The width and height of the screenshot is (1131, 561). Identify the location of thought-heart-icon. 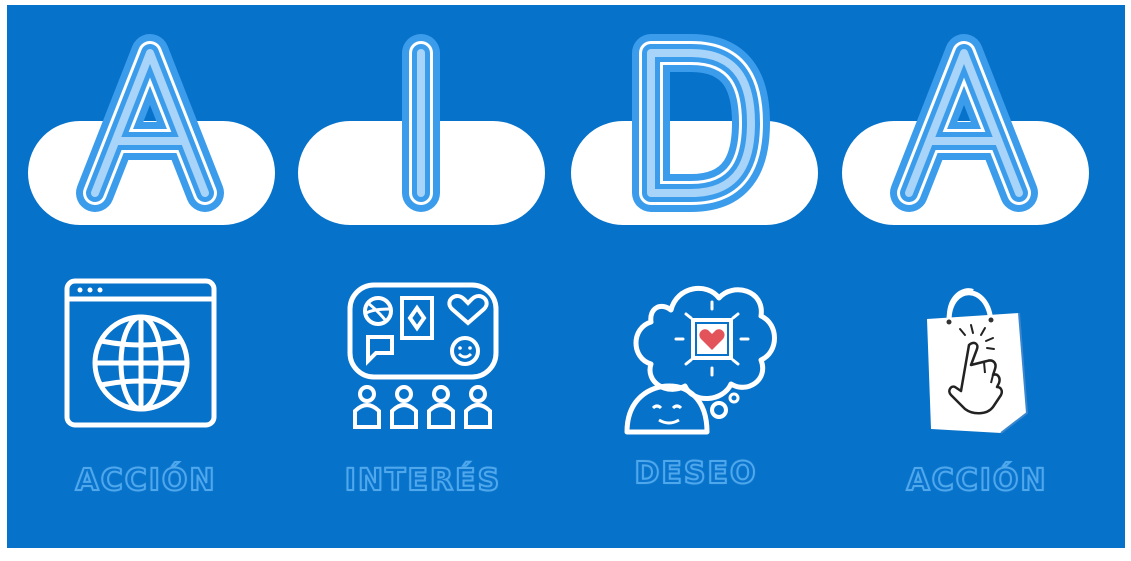
(701, 357).